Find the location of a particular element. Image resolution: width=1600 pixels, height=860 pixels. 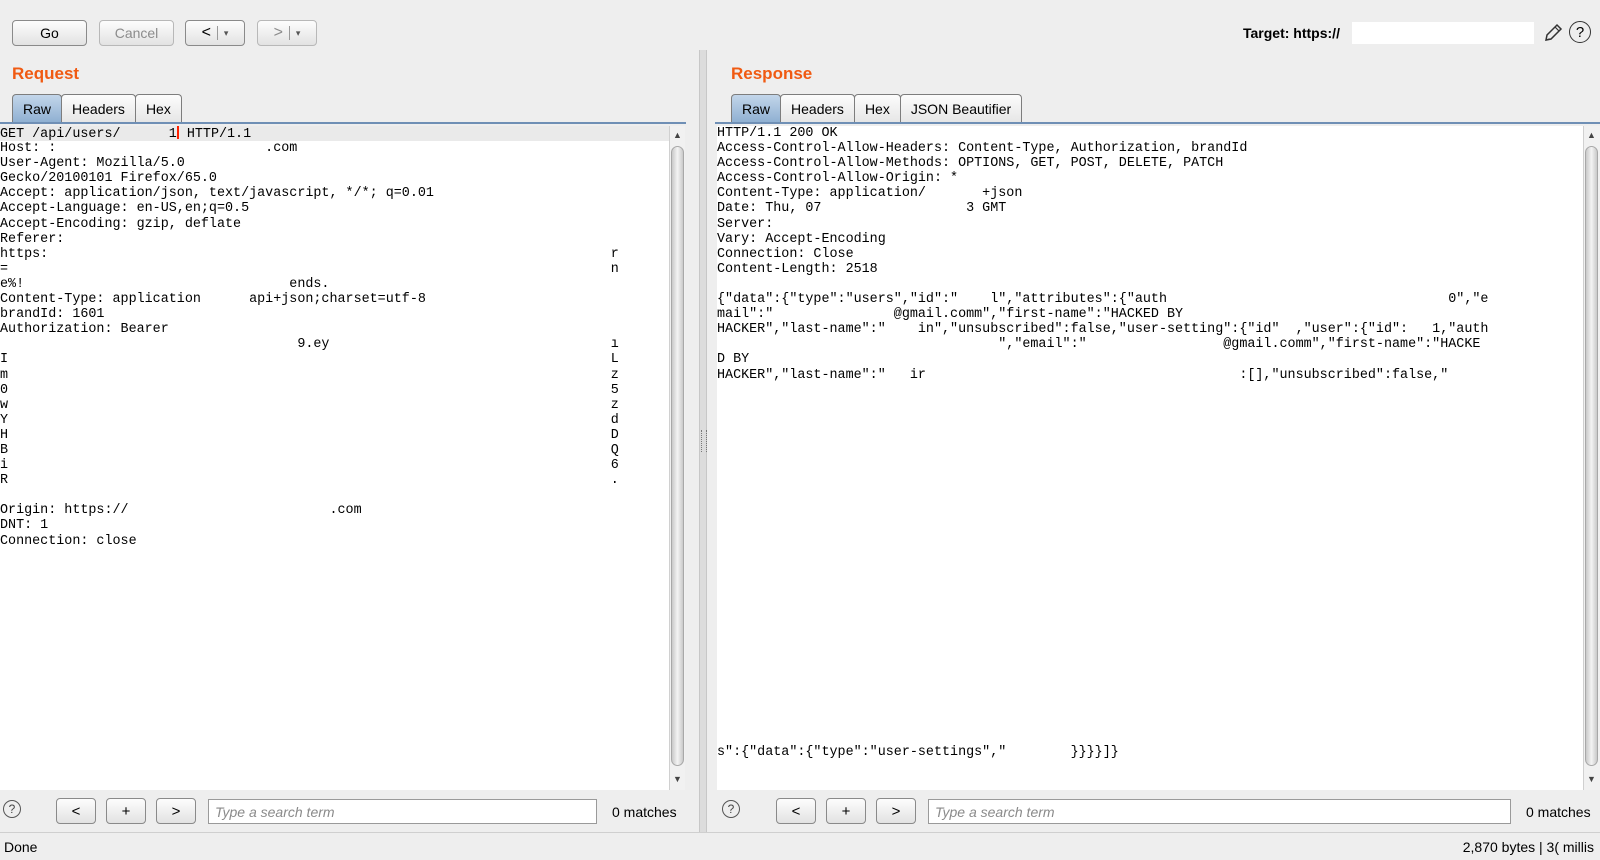

response-line: Connection: Close is located at coordinates (785, 254).